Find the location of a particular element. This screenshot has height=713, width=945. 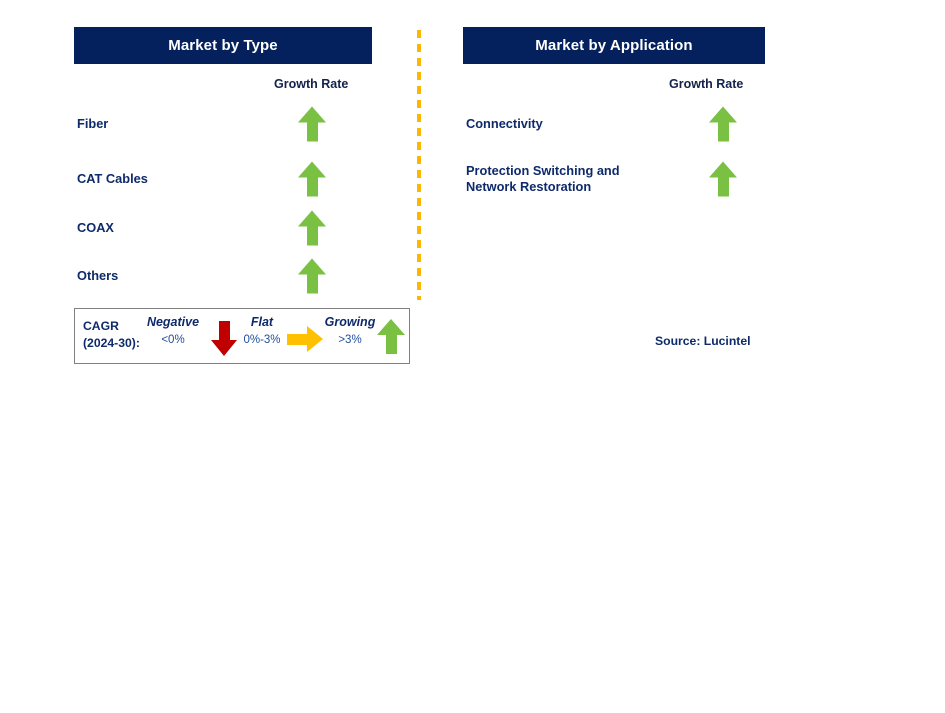

table-row: Fiber is located at coordinates (223, 124).